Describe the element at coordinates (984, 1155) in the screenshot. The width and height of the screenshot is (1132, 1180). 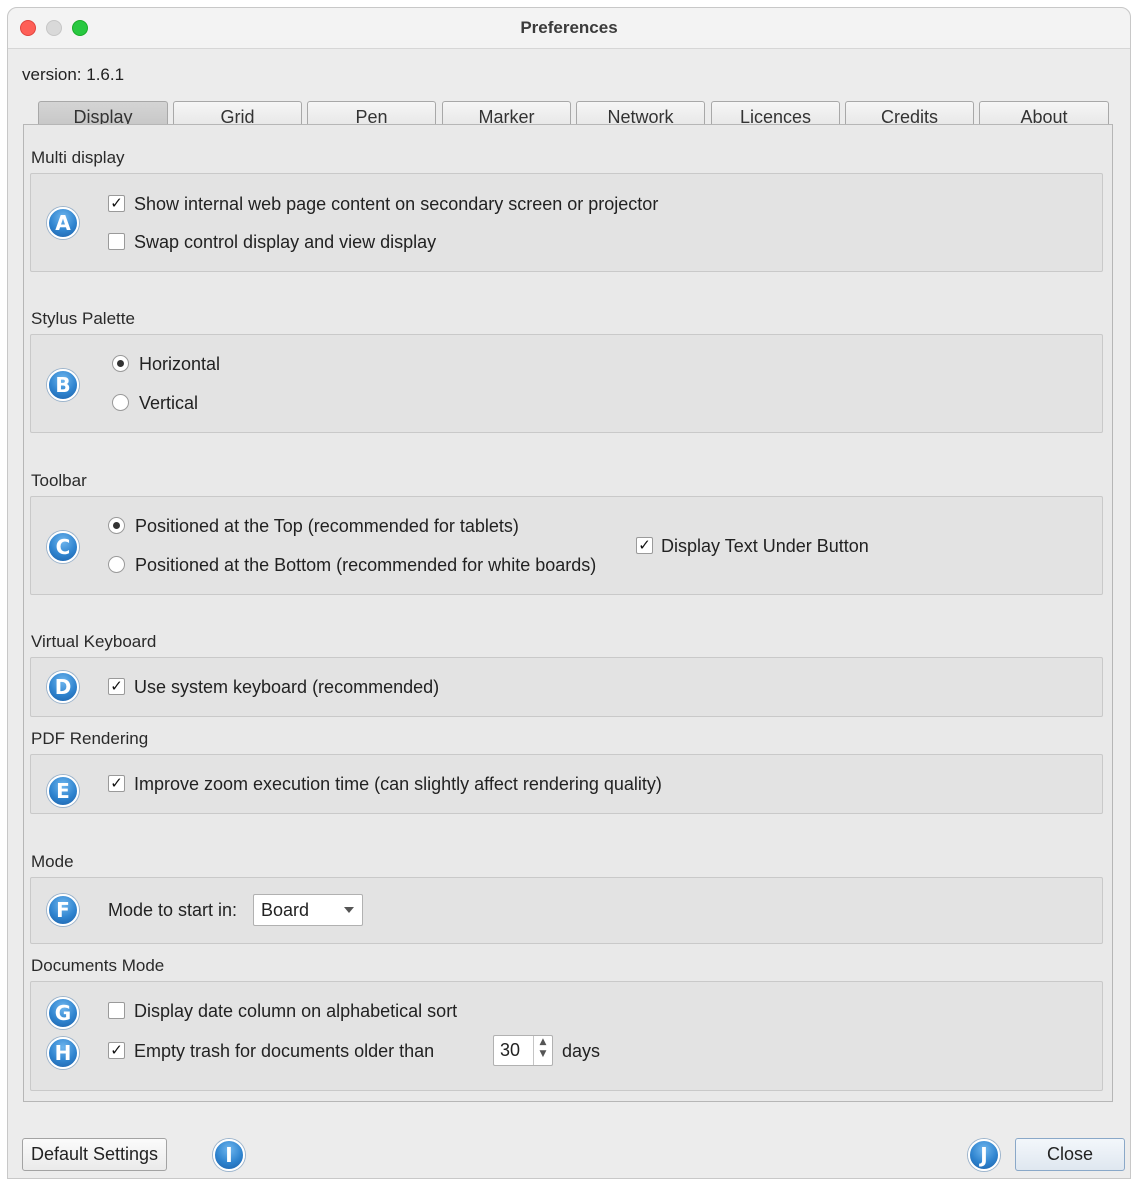
I see `badge-j-icon: J` at that location.